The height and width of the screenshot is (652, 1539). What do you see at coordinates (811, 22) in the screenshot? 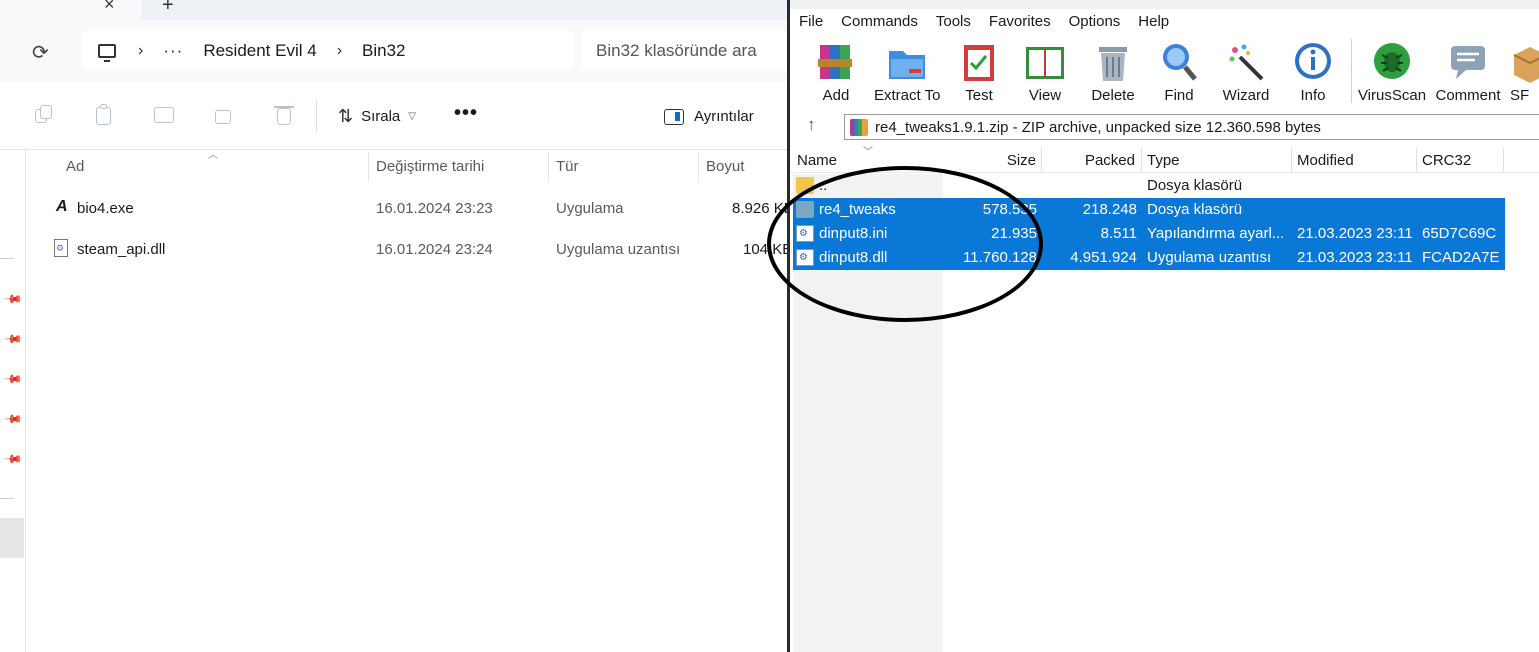
I see `menu-file: File` at bounding box center [811, 22].